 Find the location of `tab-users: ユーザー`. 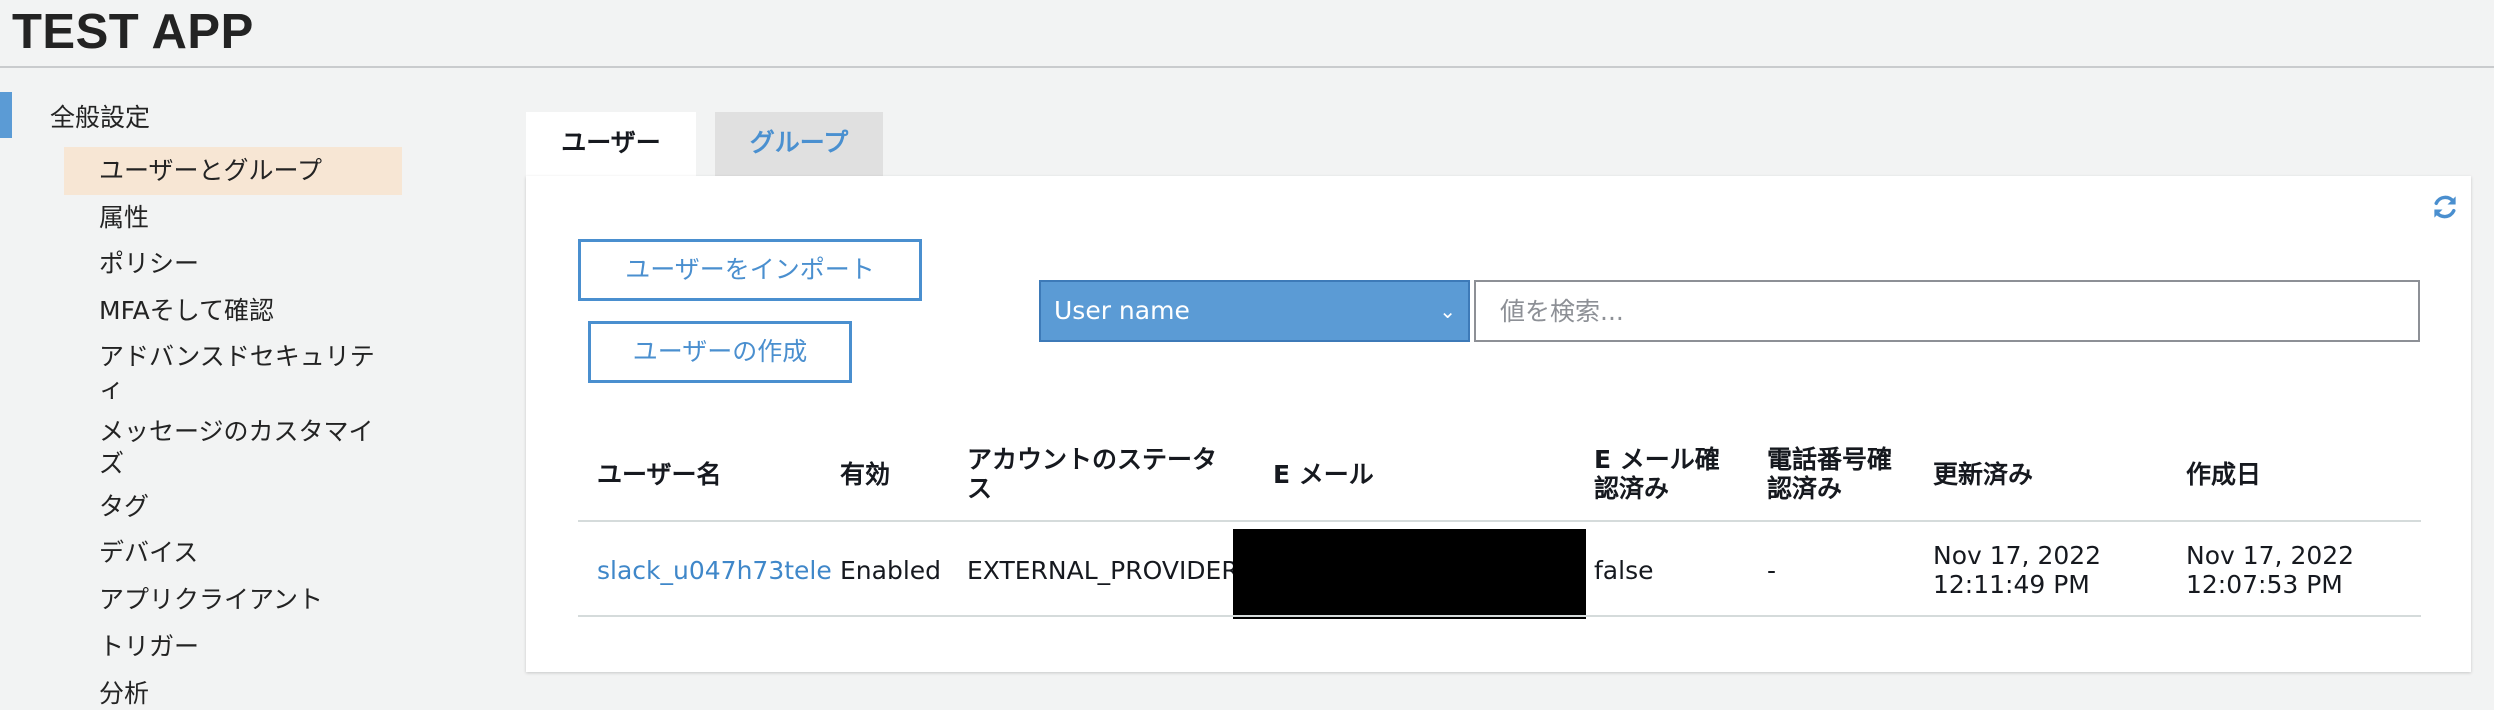

tab-users: ユーザー is located at coordinates (611, 144).